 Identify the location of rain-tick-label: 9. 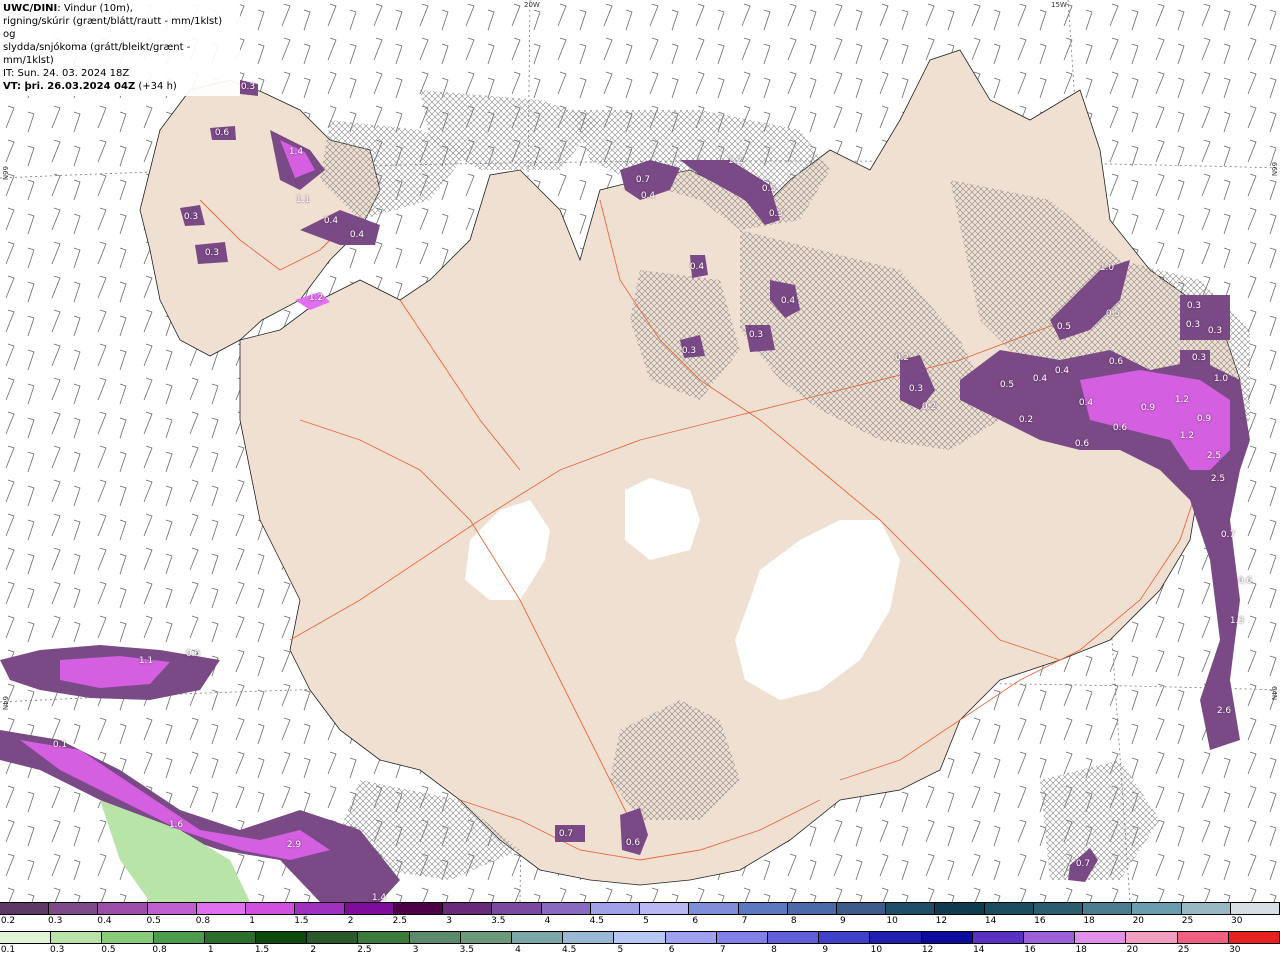
(825, 950).